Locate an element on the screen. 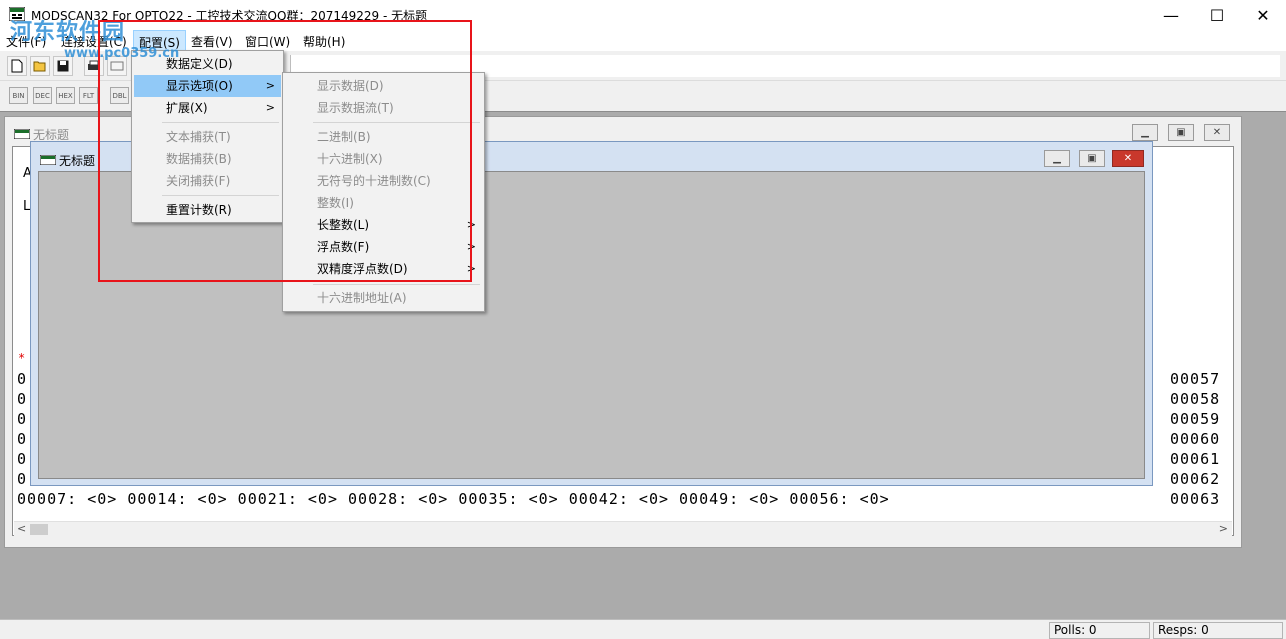 The height and width of the screenshot is (639, 1286). format-flt-button: FLT is located at coordinates (88, 95).